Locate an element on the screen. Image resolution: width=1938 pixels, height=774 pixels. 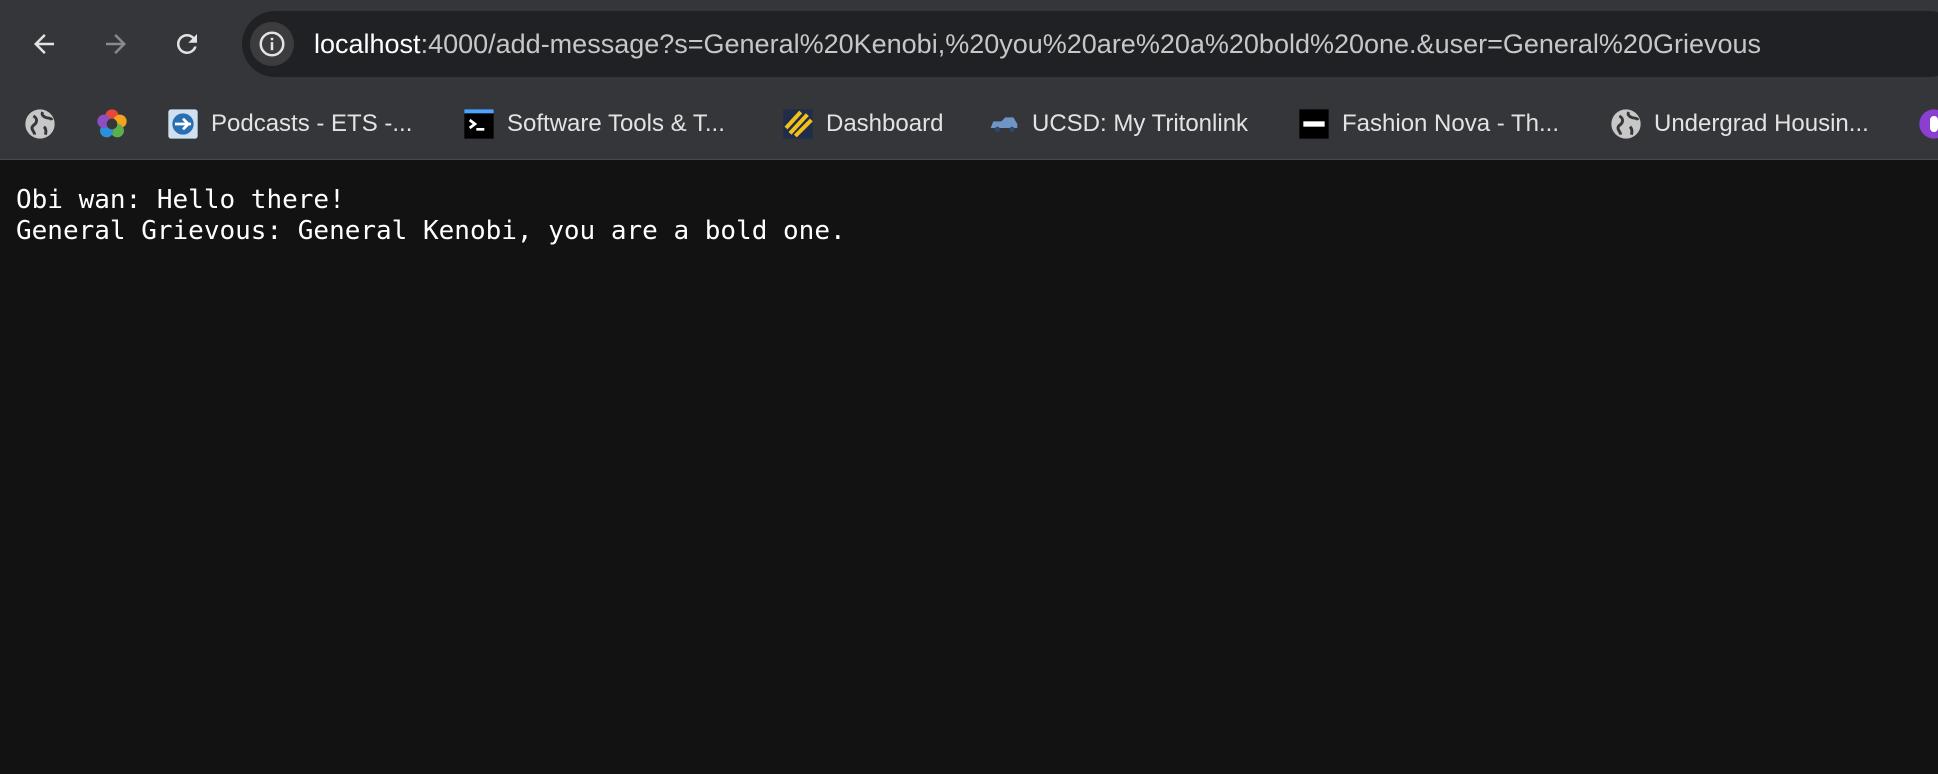
bookmark-dashboard: Dashboard is located at coordinates (862, 124).